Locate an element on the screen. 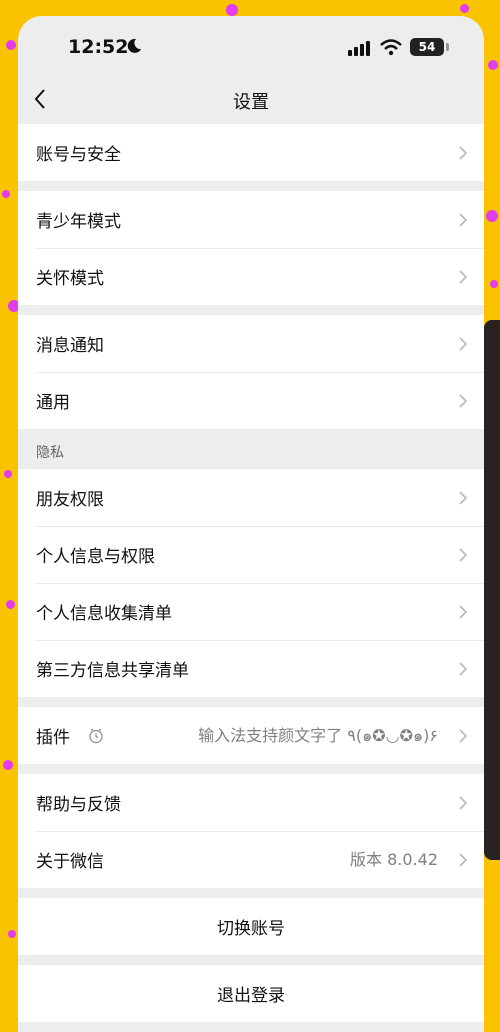  wifi-icon is located at coordinates (391, 47).